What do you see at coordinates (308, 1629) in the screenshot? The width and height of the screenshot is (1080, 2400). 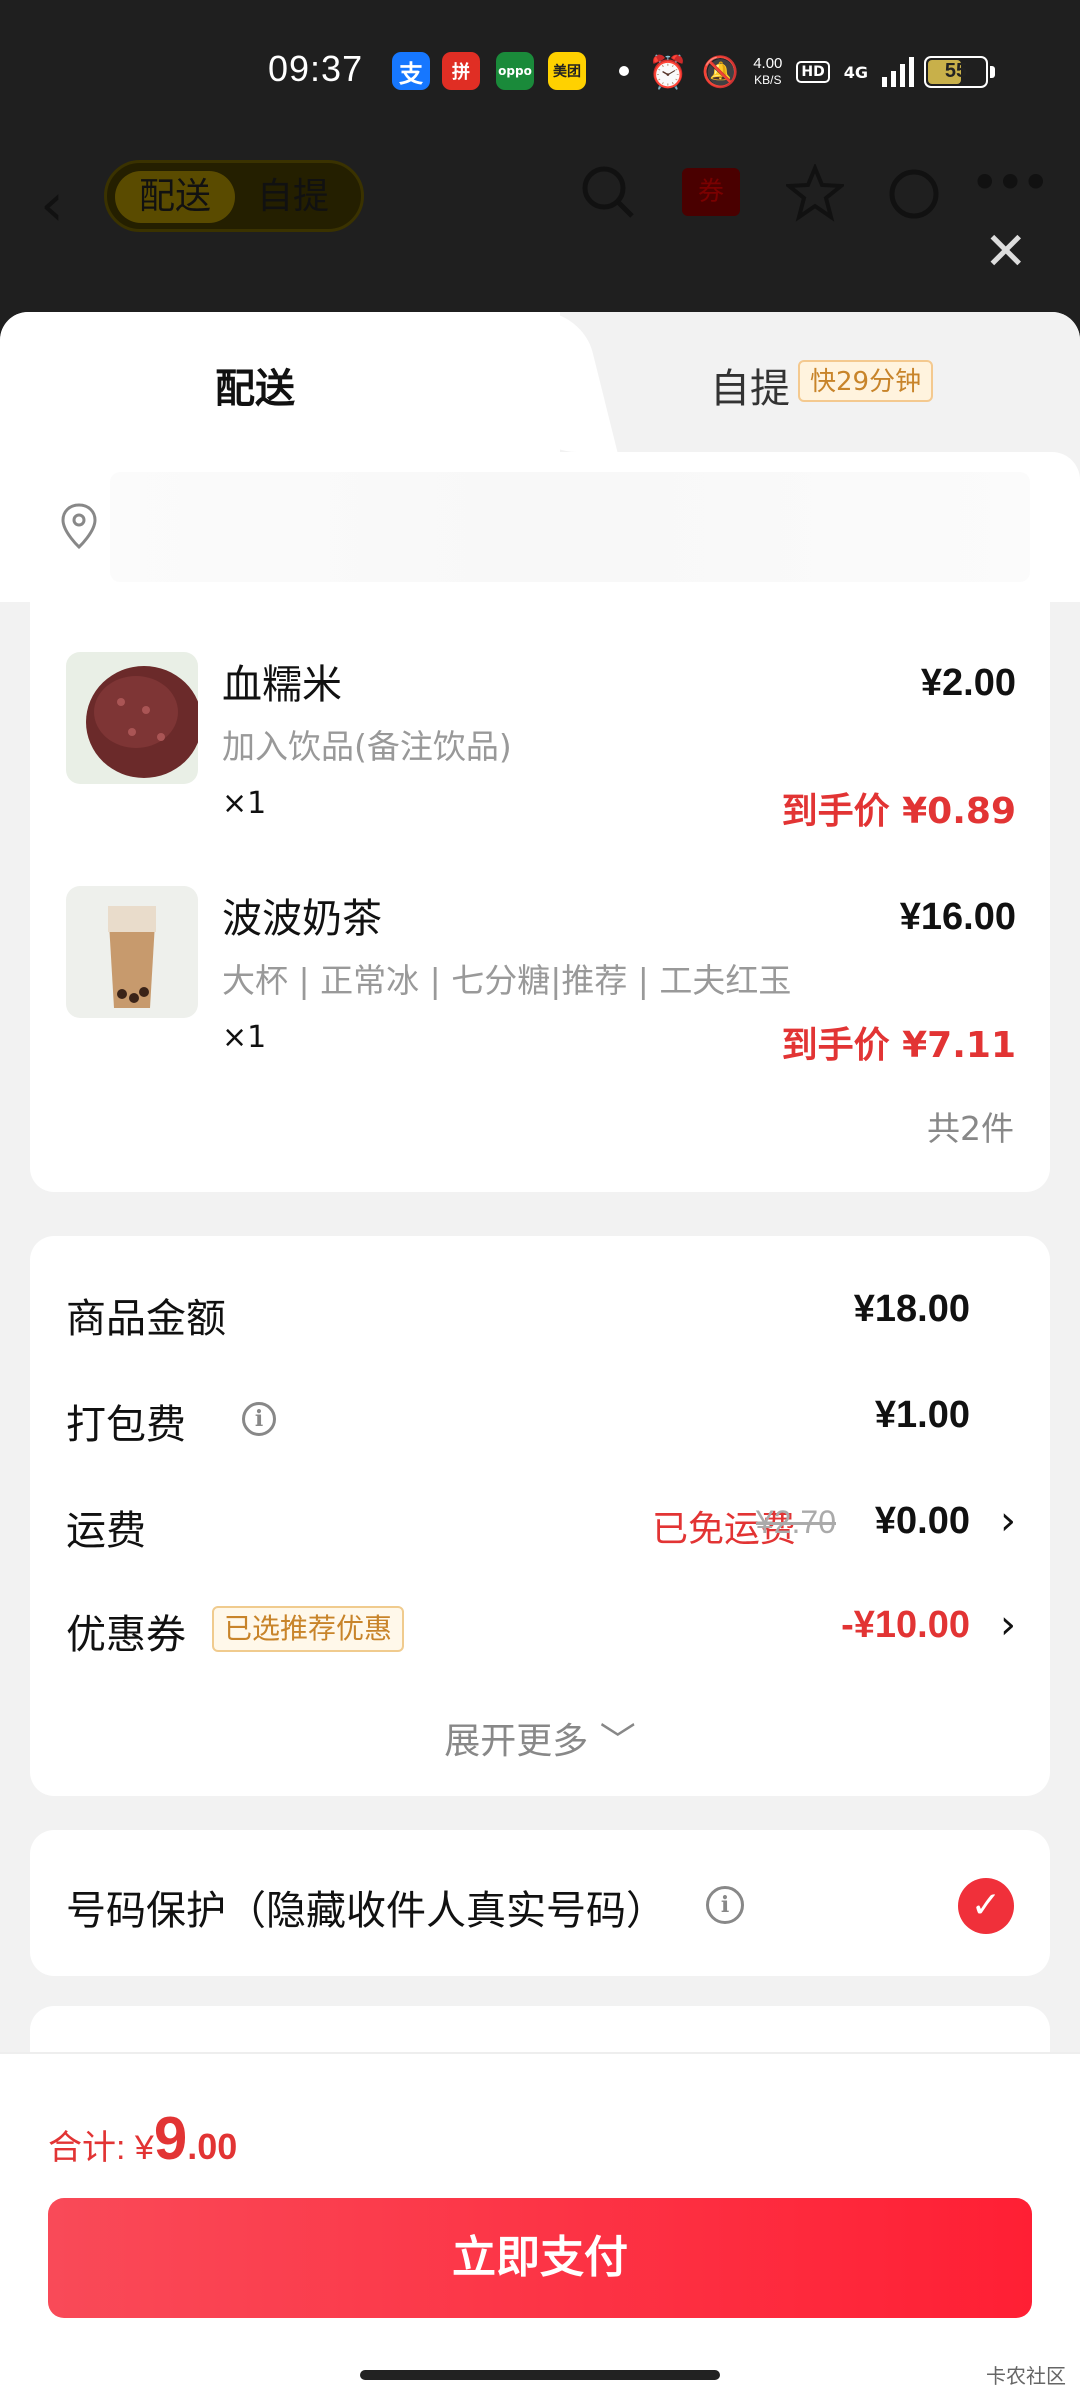 I see `coupon-tag: 已选推荐优惠` at bounding box center [308, 1629].